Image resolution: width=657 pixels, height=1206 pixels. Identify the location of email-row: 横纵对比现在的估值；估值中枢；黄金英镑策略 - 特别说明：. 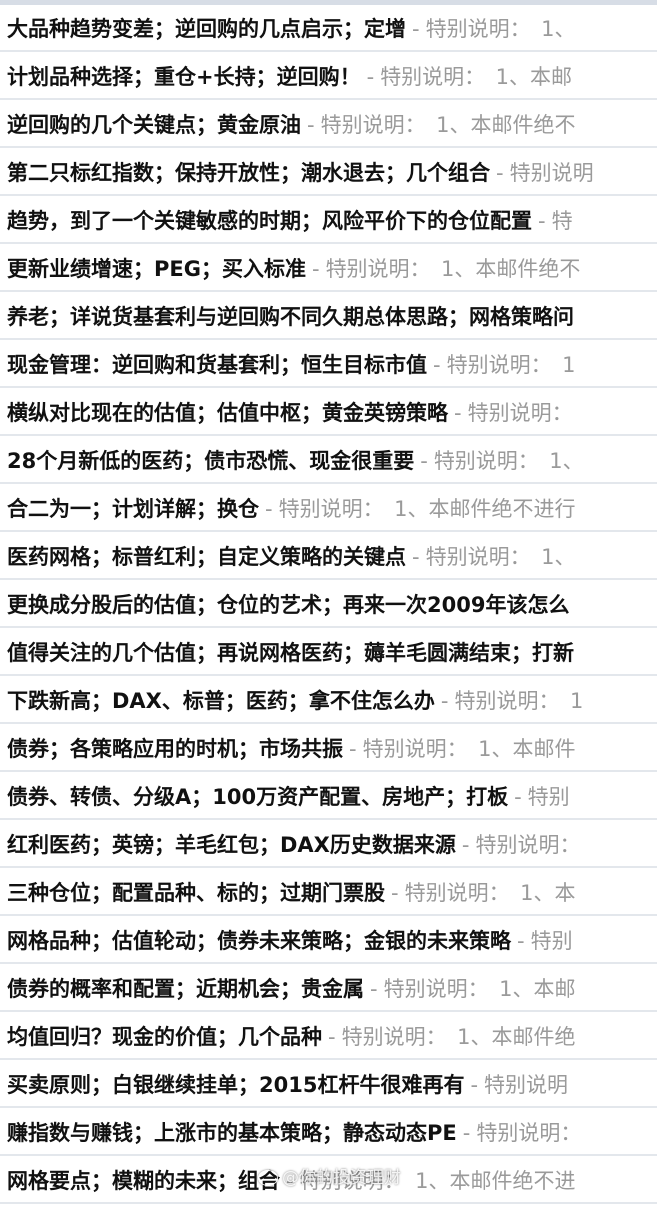
(328, 413).